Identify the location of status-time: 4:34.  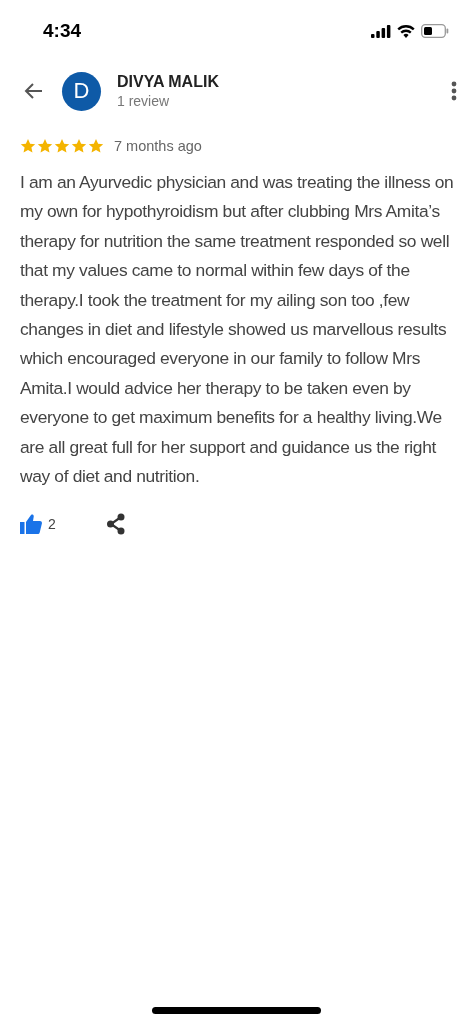
(62, 31).